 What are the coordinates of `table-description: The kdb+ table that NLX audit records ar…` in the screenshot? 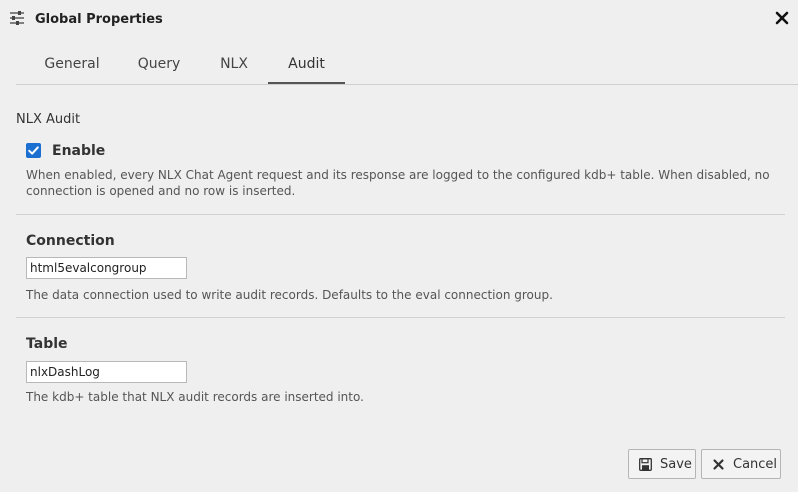 It's located at (195, 397).